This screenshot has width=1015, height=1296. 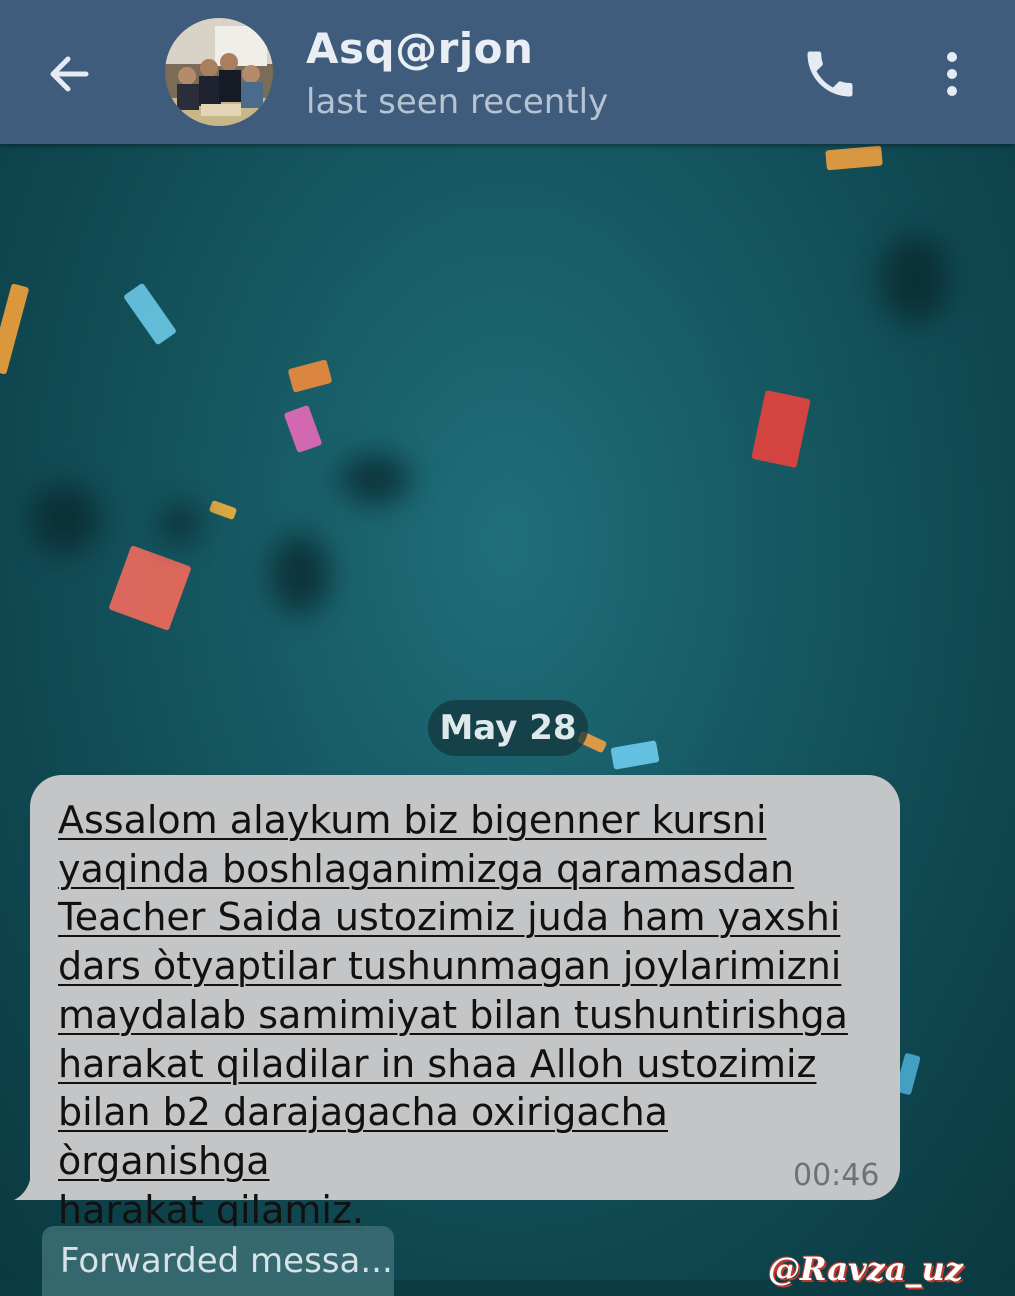 I want to click on more-vertical-icon, so click(x=952, y=74).